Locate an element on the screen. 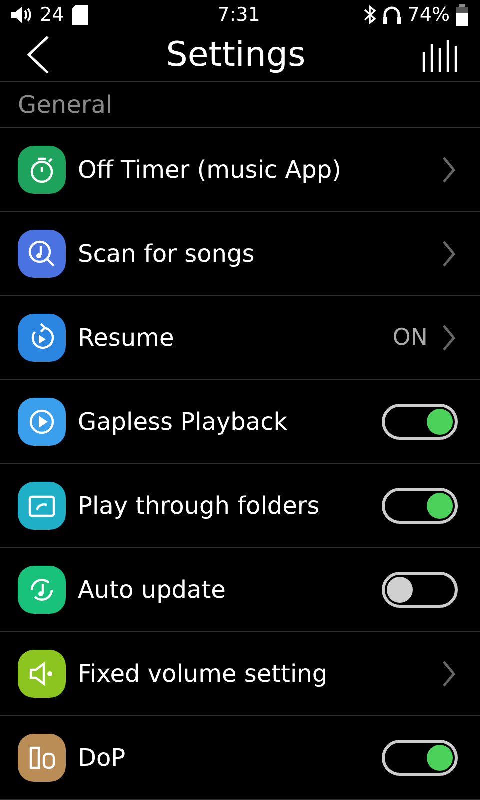 The image size is (480, 800). sd-card-icon is located at coordinates (80, 14).